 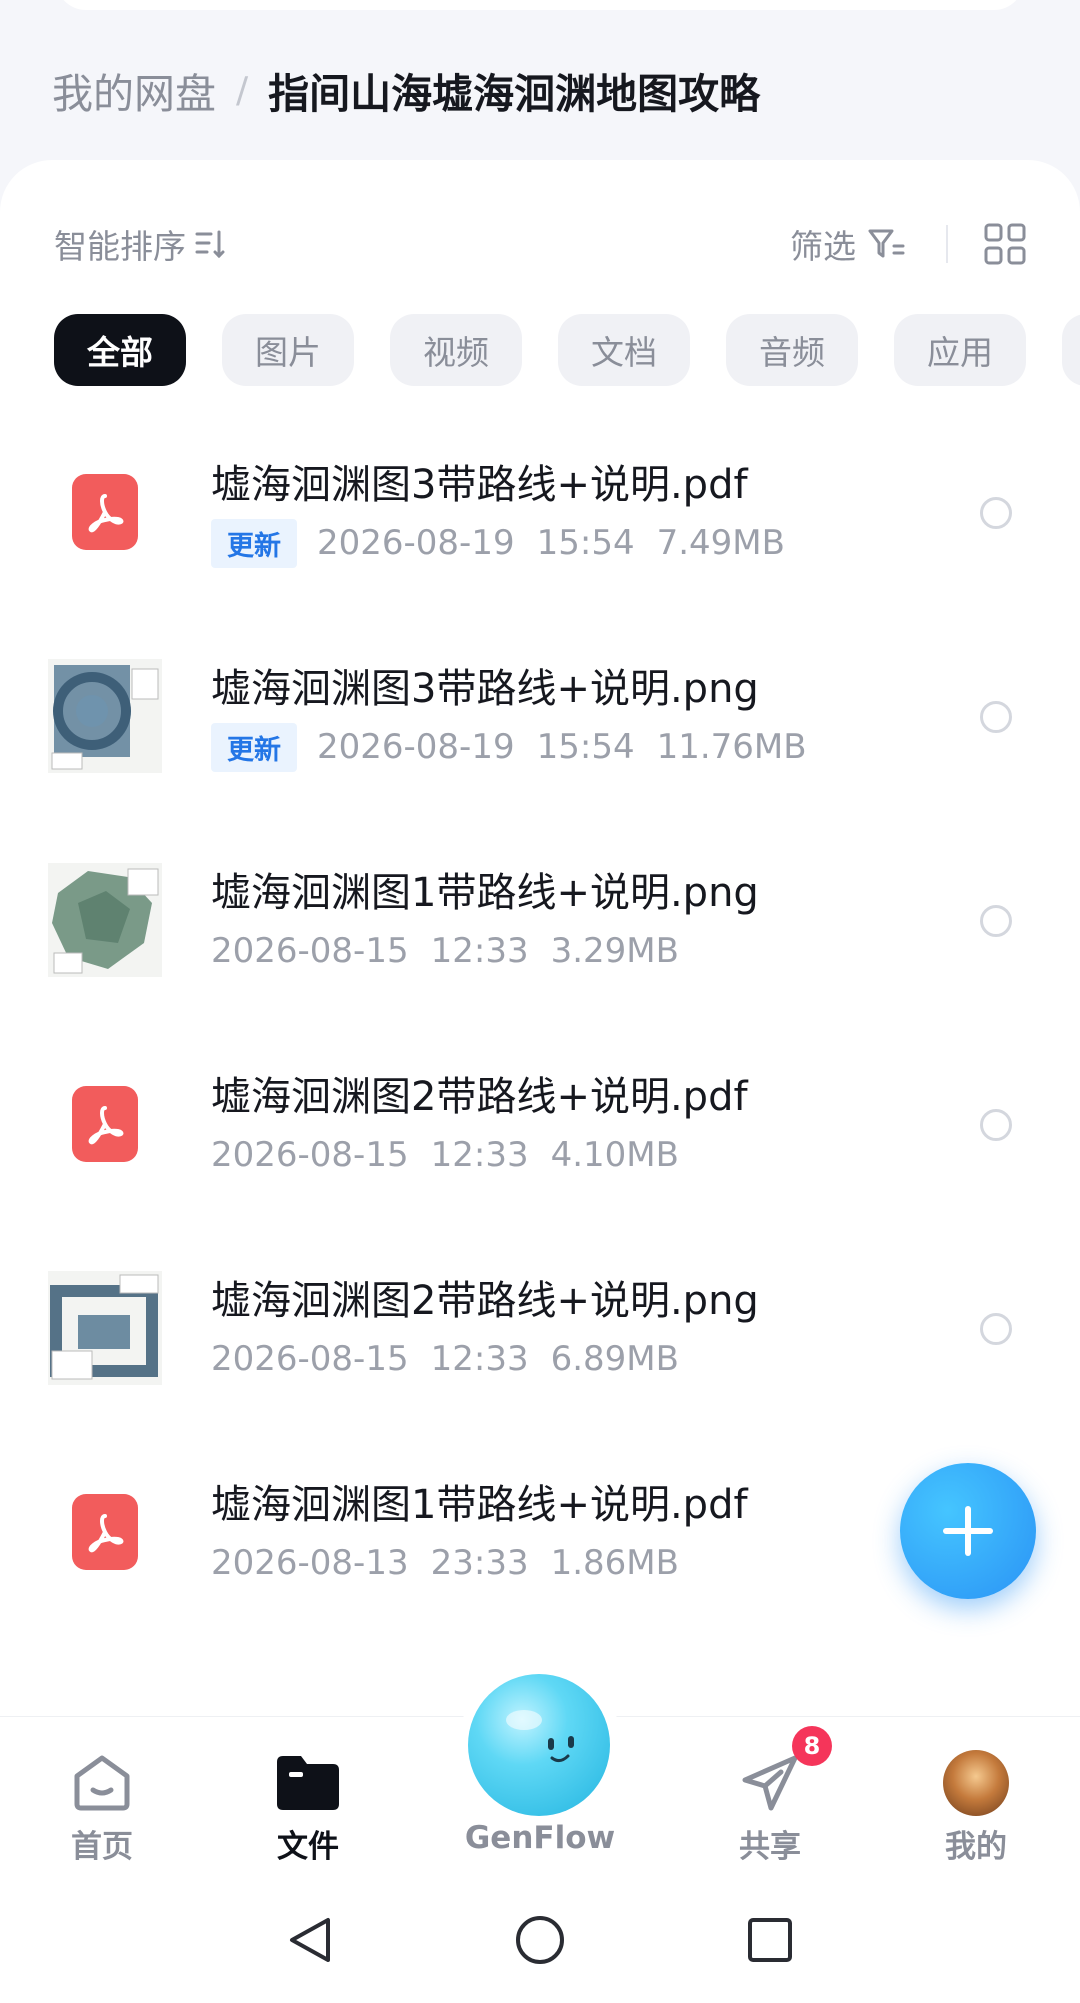 I want to click on add-button, so click(x=968, y=1531).